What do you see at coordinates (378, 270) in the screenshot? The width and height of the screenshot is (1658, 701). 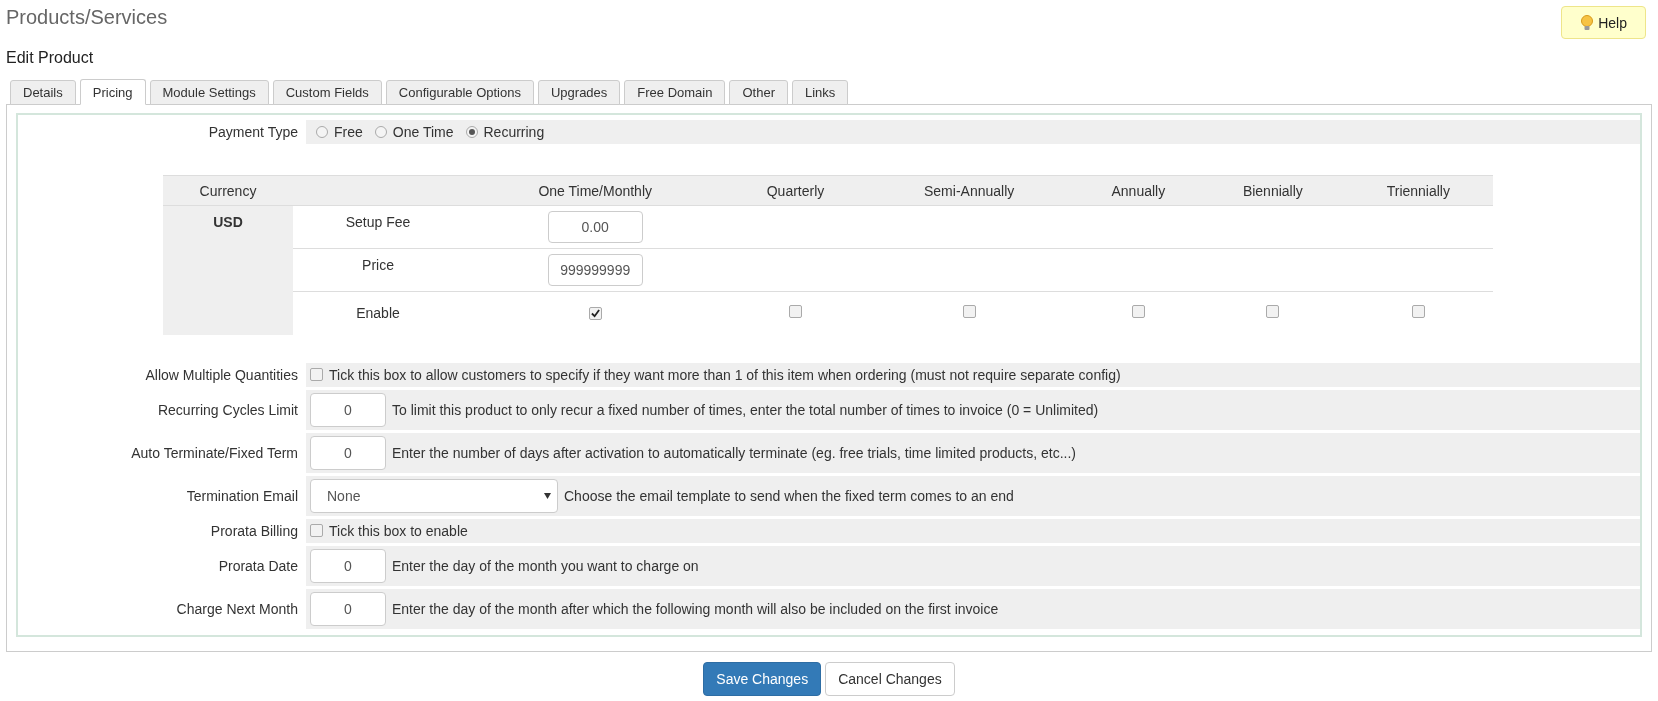 I see `row-label: Price` at bounding box center [378, 270].